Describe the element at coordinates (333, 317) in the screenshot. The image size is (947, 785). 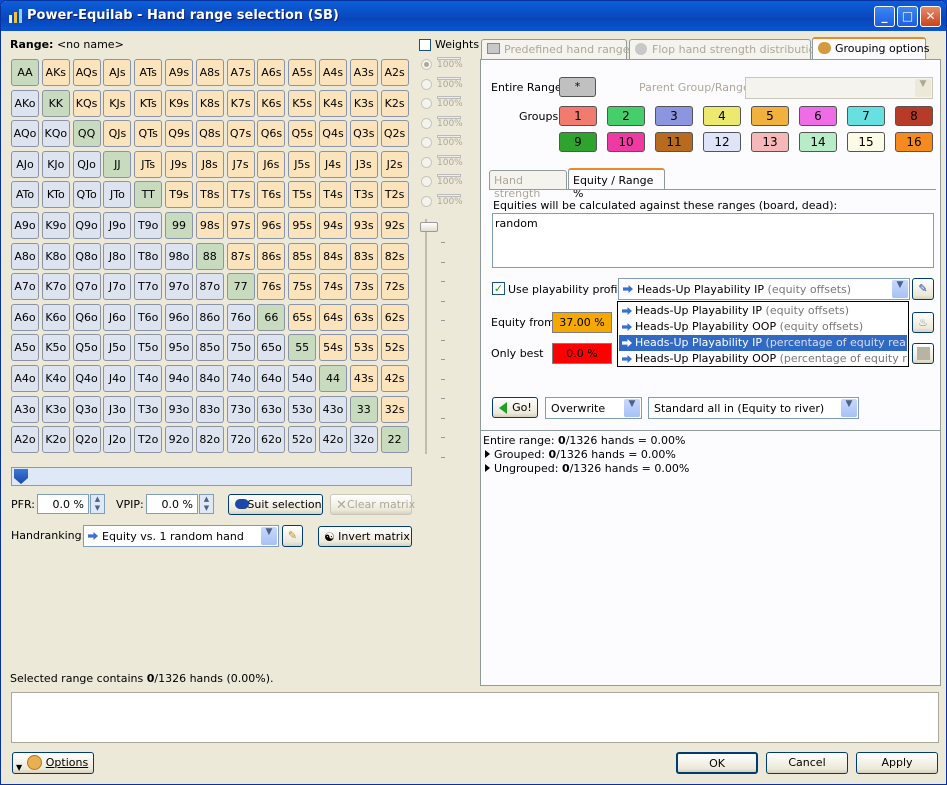
I see `hand-cell: 64s` at that location.